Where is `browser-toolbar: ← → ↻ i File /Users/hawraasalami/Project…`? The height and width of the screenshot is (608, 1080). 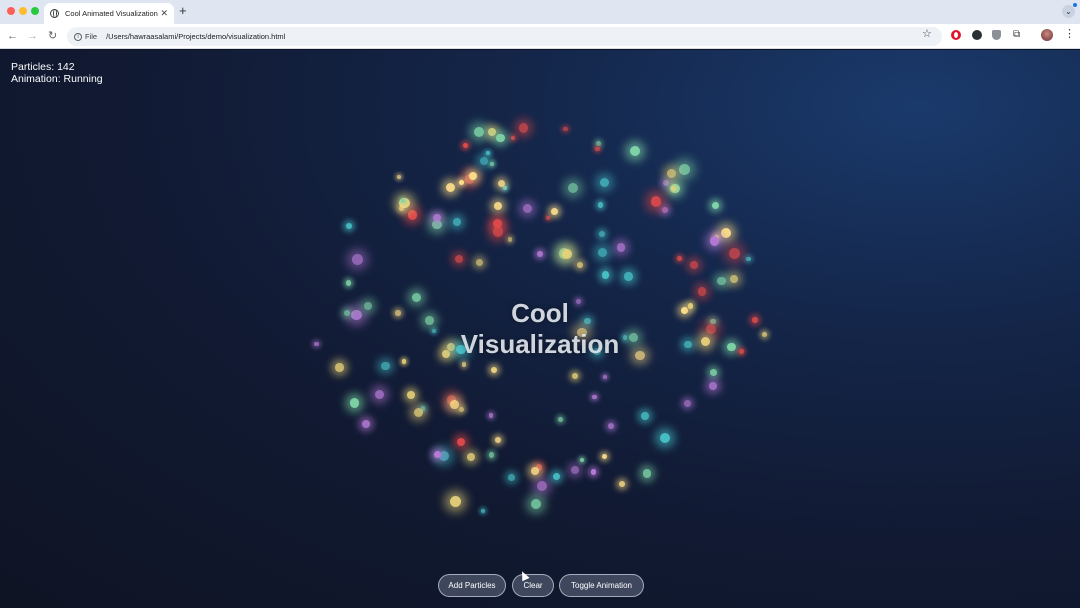 browser-toolbar: ← → ↻ i File /Users/hawraasalami/Project… is located at coordinates (540, 36).